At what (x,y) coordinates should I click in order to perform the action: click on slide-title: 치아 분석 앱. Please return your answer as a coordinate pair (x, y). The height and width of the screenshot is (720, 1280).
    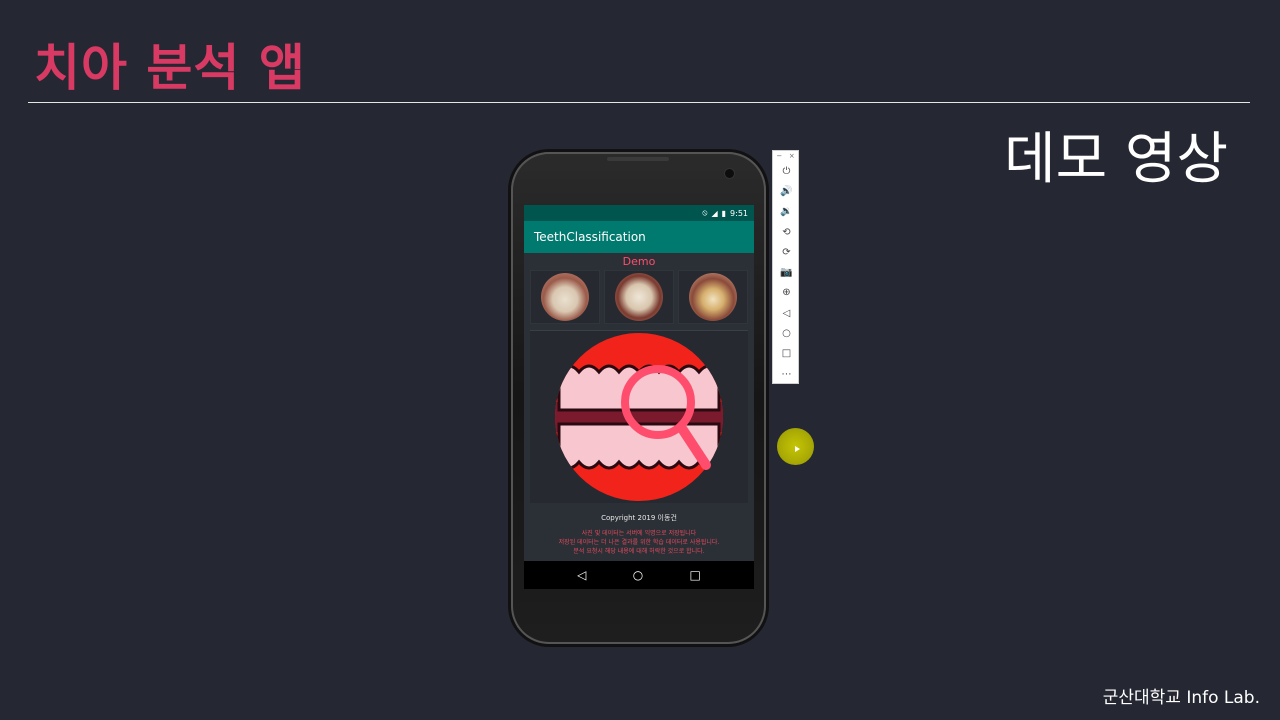
    Looking at the image, I should click on (170, 68).